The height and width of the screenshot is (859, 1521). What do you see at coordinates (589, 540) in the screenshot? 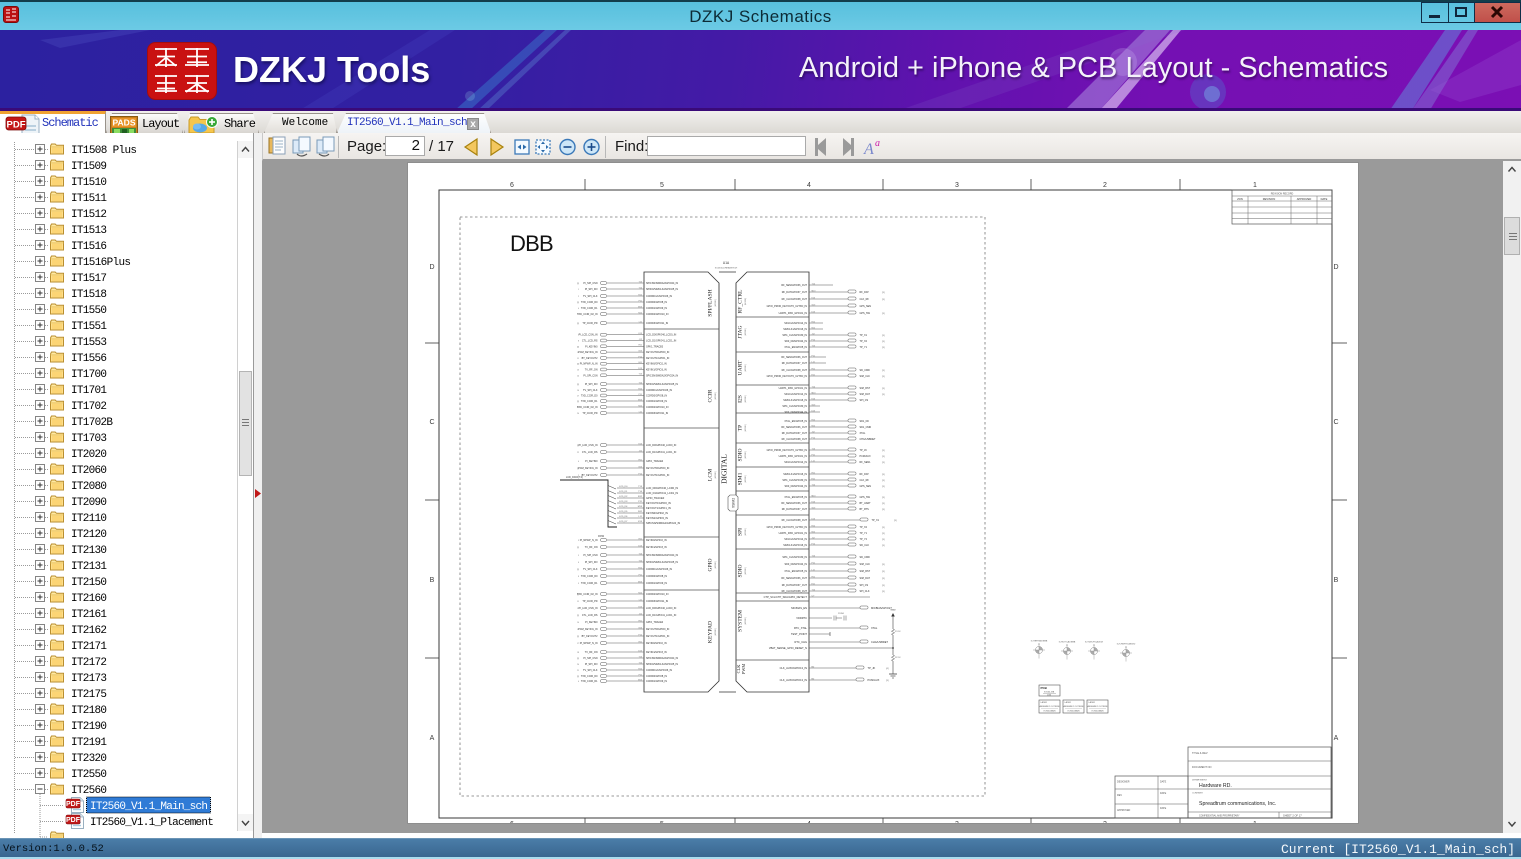
I see `svg-text: PI_NFWP_N_IN` at bounding box center [589, 540].